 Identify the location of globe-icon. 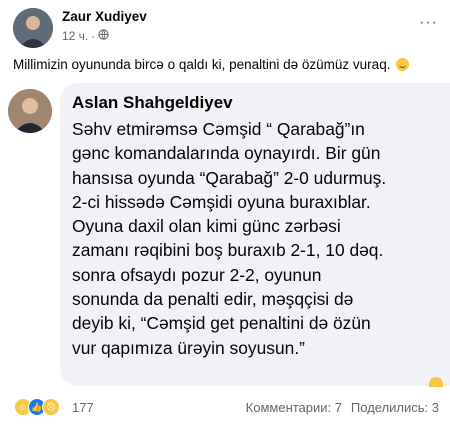
(103, 36).